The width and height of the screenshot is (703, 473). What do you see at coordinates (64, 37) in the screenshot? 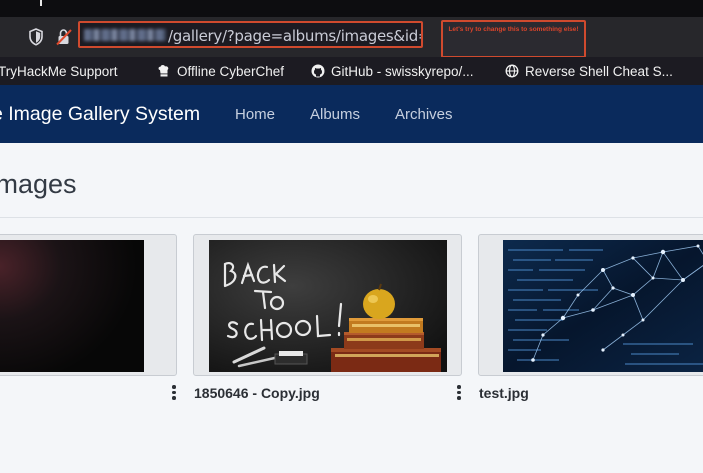
I see `insecure-lock-icon` at bounding box center [64, 37].